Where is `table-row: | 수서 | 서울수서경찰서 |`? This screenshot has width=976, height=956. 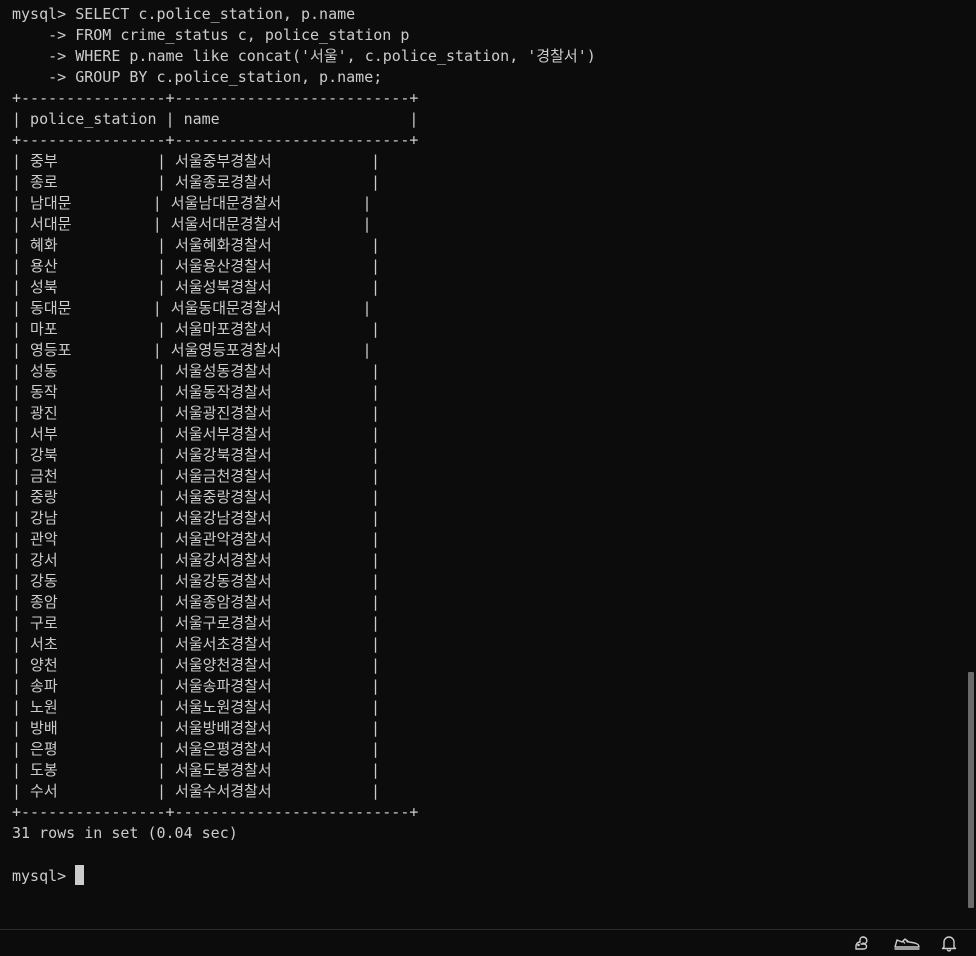
table-row: | 수서 | 서울수서경찰서 | is located at coordinates (196, 791).